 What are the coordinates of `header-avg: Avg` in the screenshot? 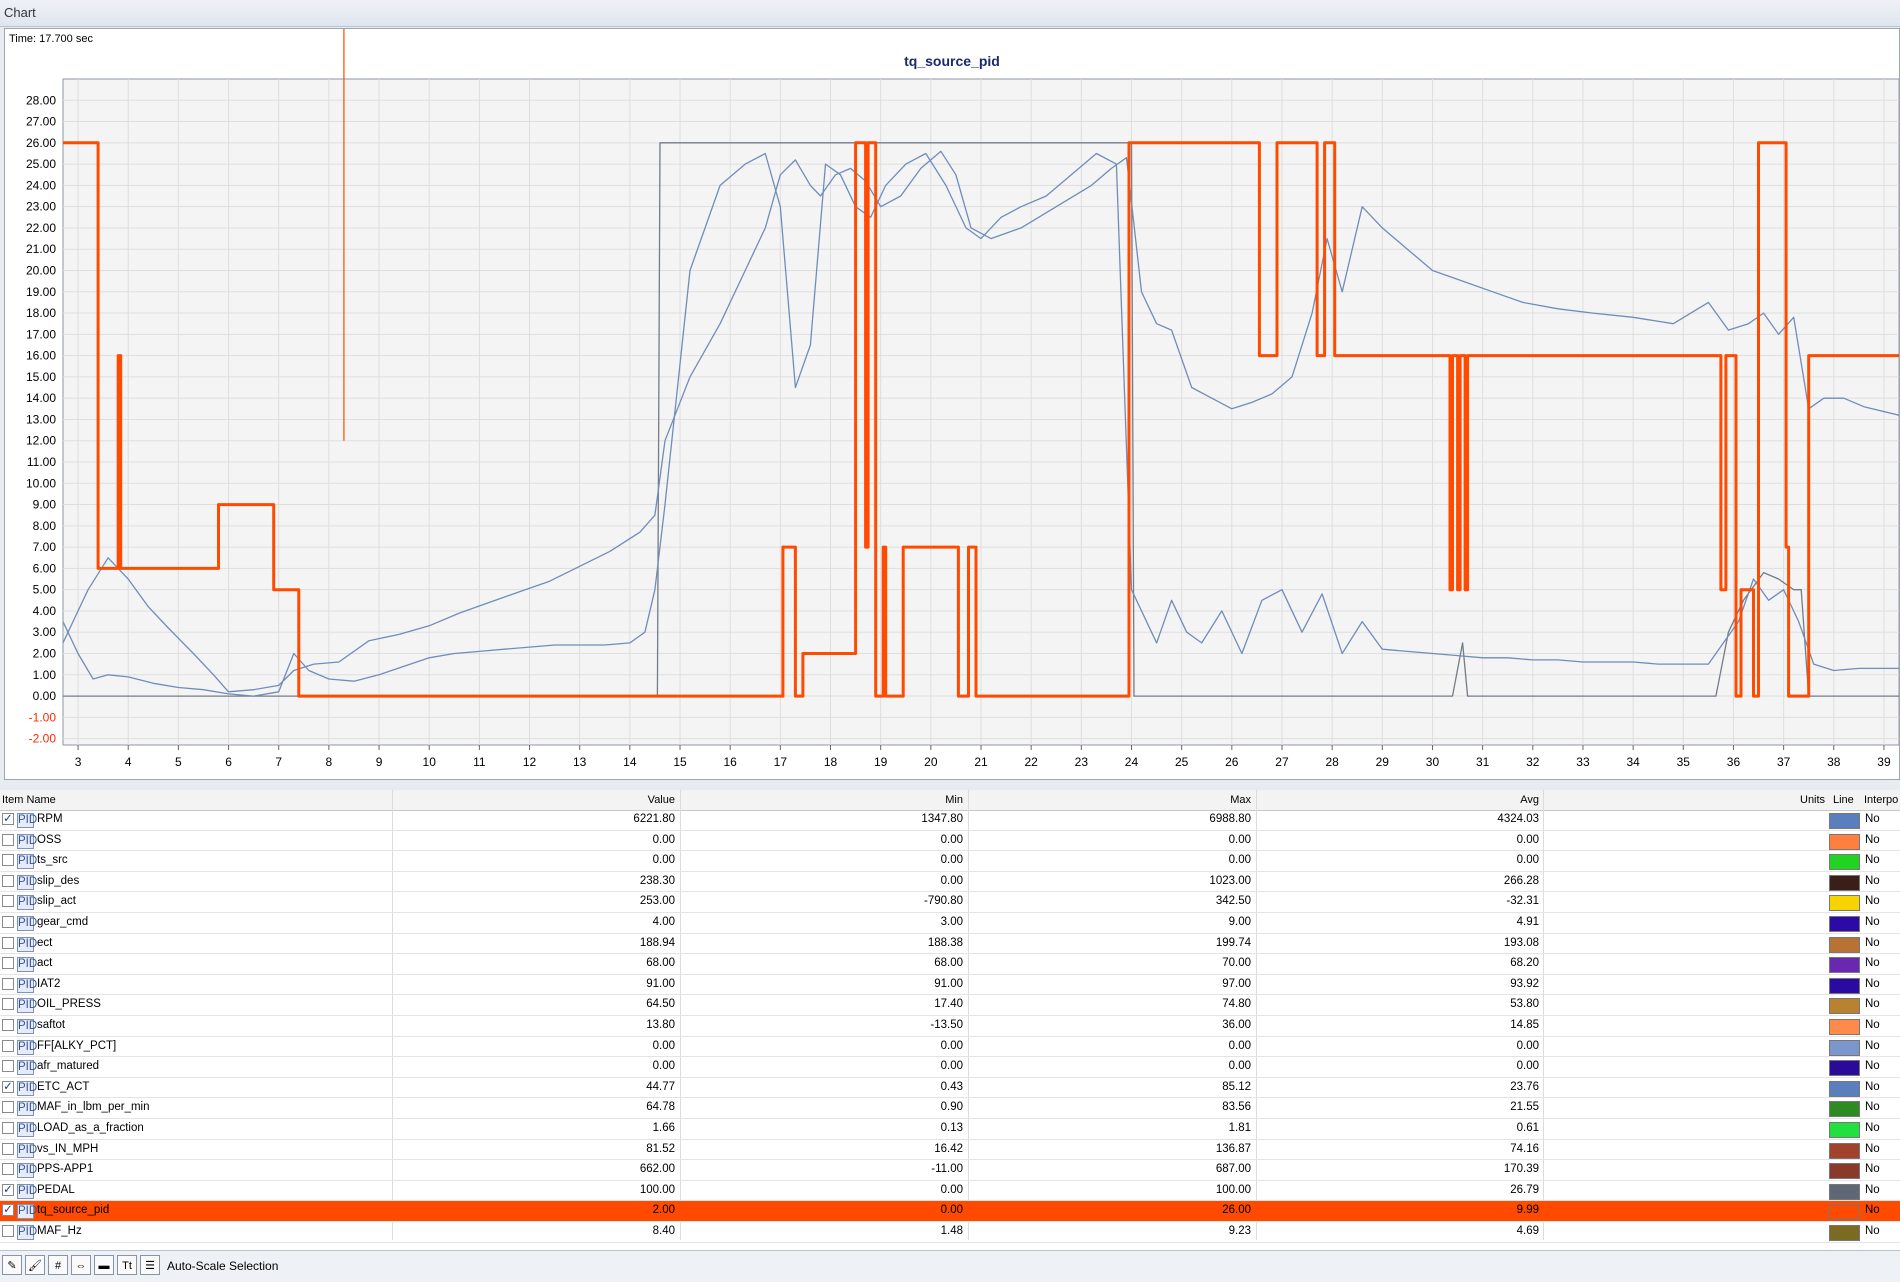 It's located at (1529, 800).